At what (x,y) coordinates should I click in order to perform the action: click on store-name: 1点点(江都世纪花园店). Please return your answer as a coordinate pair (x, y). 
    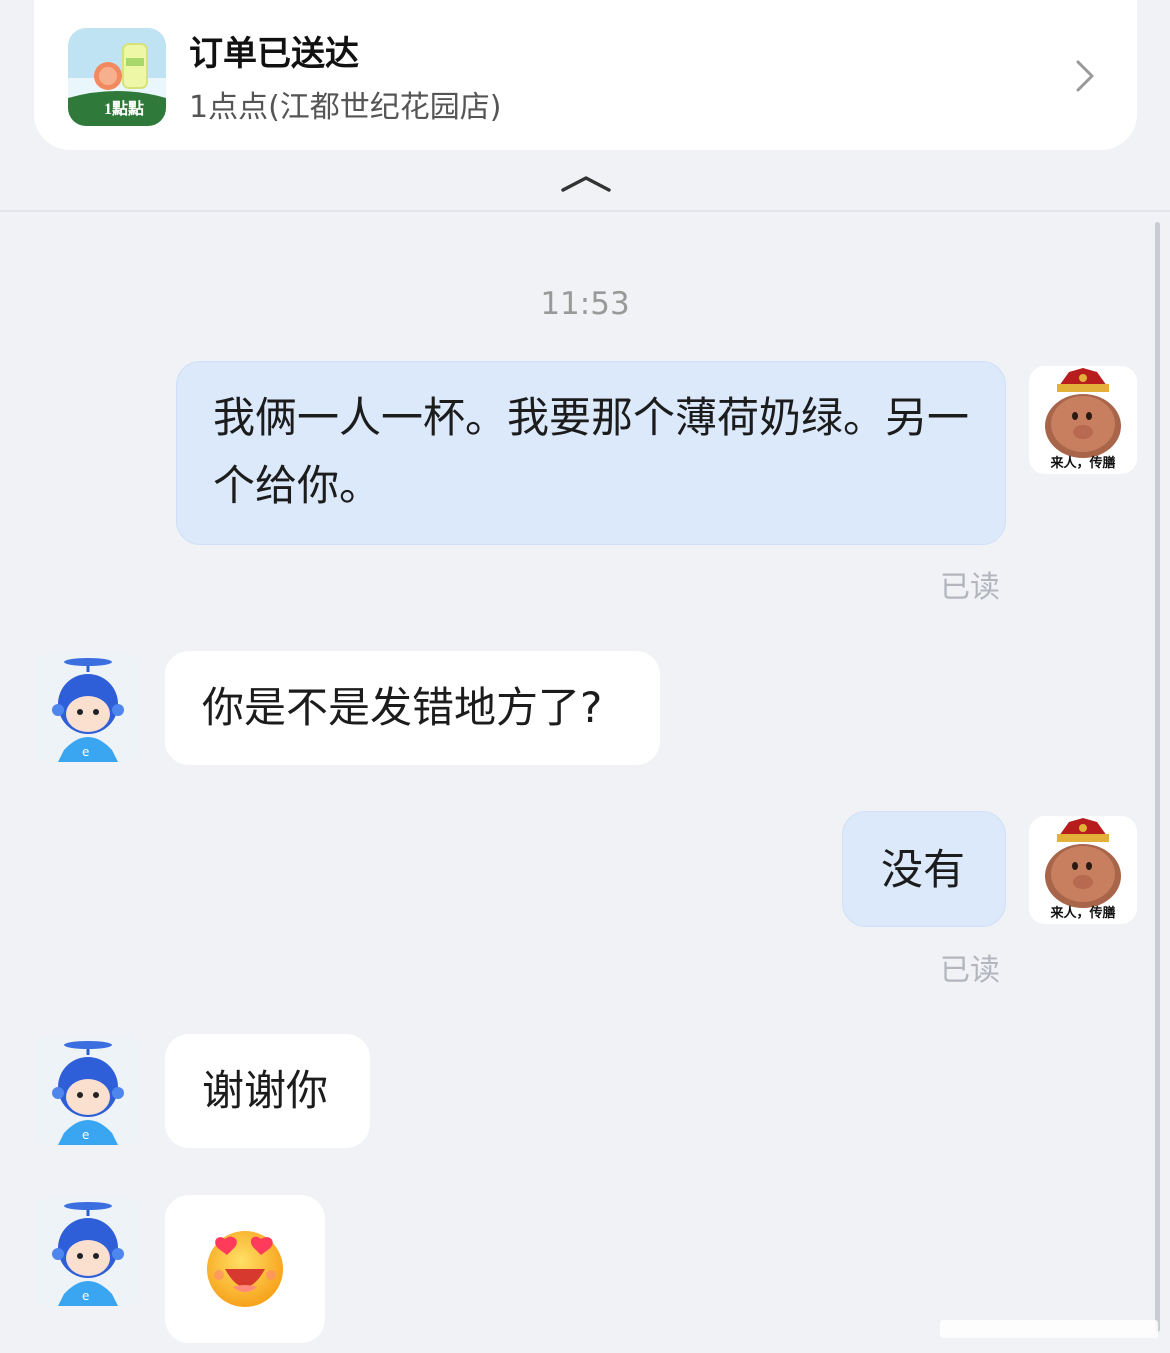
    Looking at the image, I should click on (345, 107).